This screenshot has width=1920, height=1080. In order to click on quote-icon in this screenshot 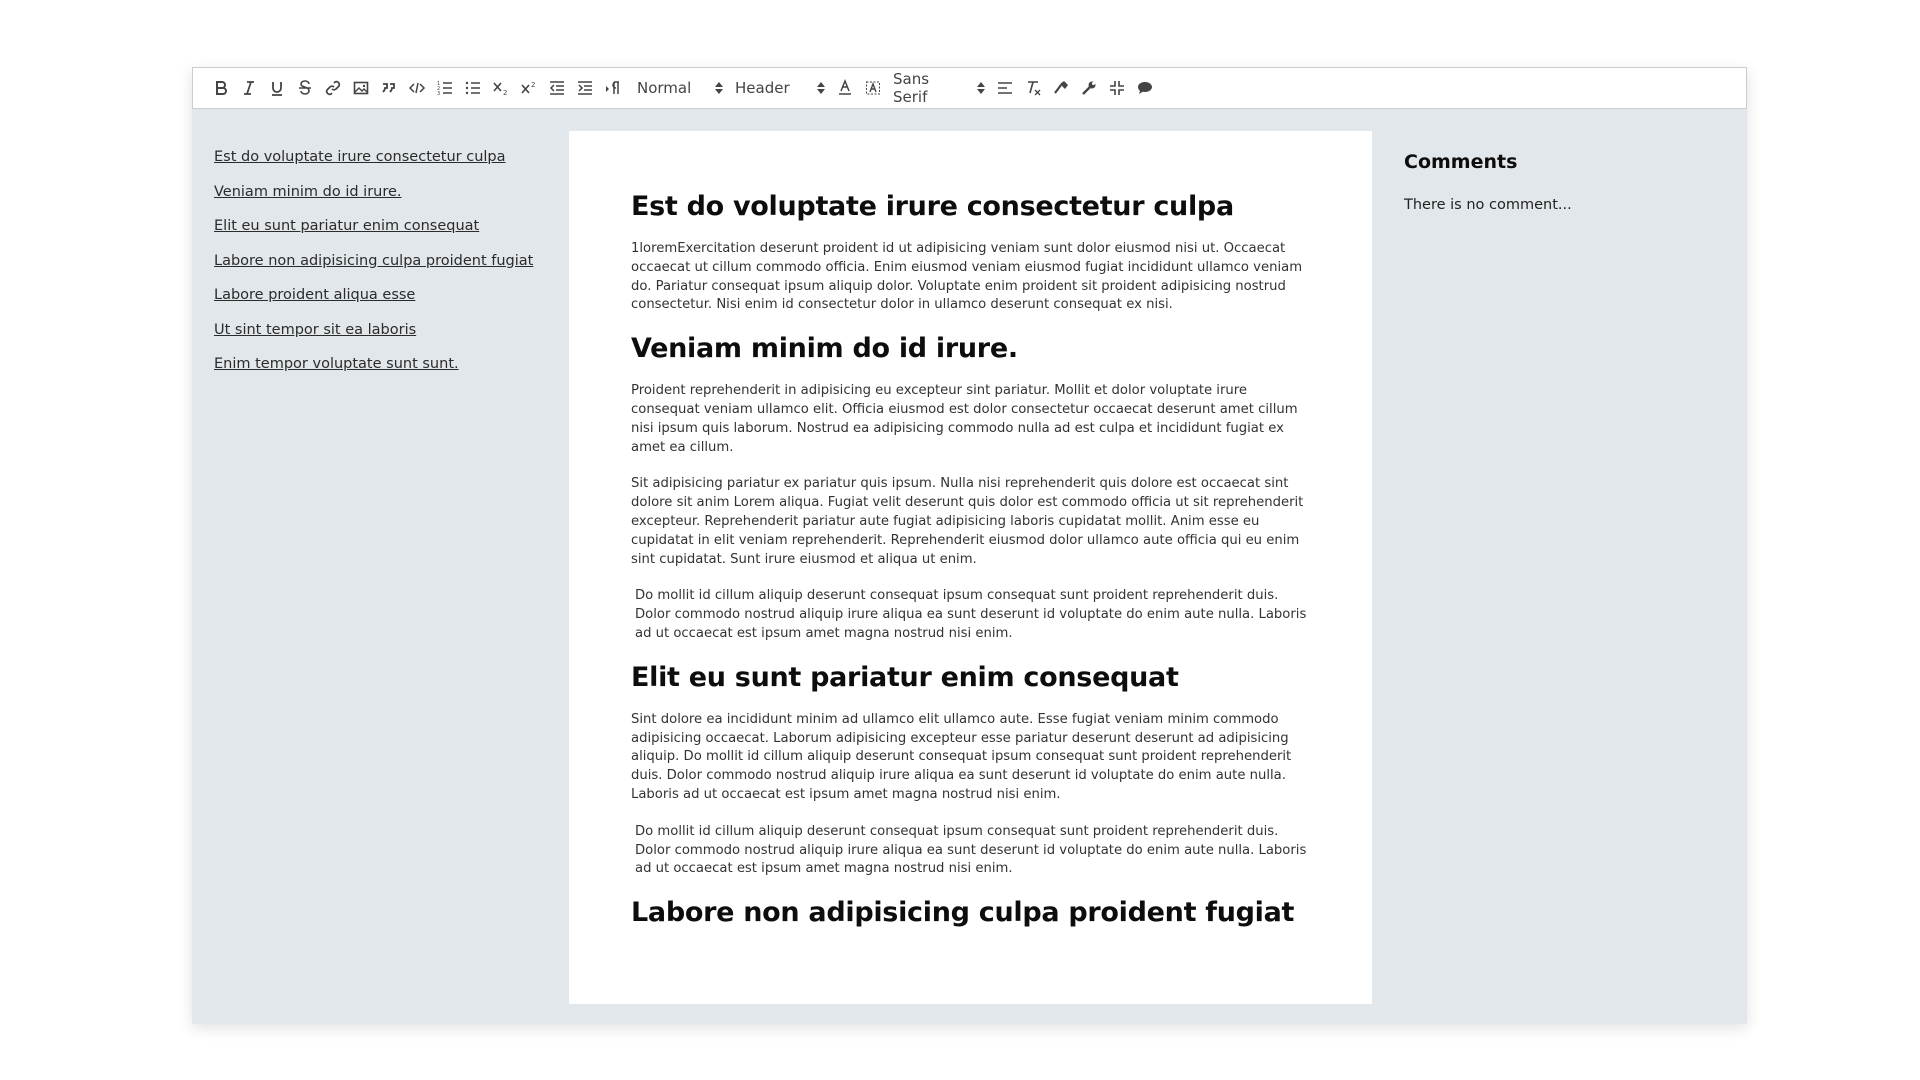, I will do `click(388, 88)`.